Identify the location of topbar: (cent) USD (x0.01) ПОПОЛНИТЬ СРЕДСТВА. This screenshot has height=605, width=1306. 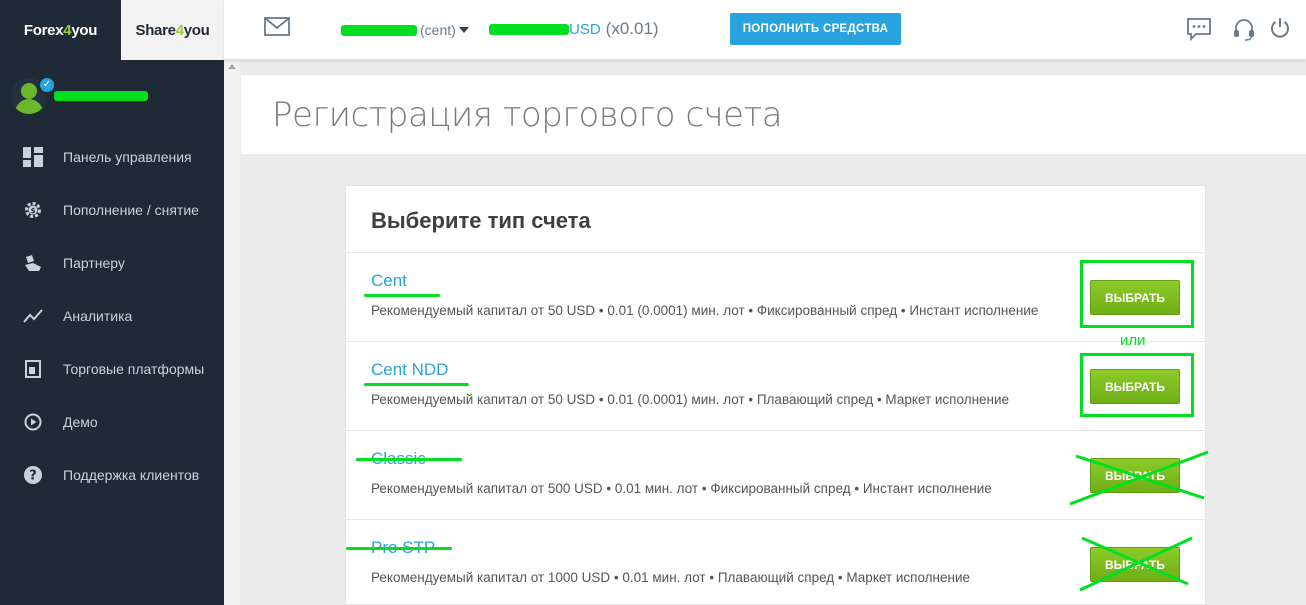
(765, 30).